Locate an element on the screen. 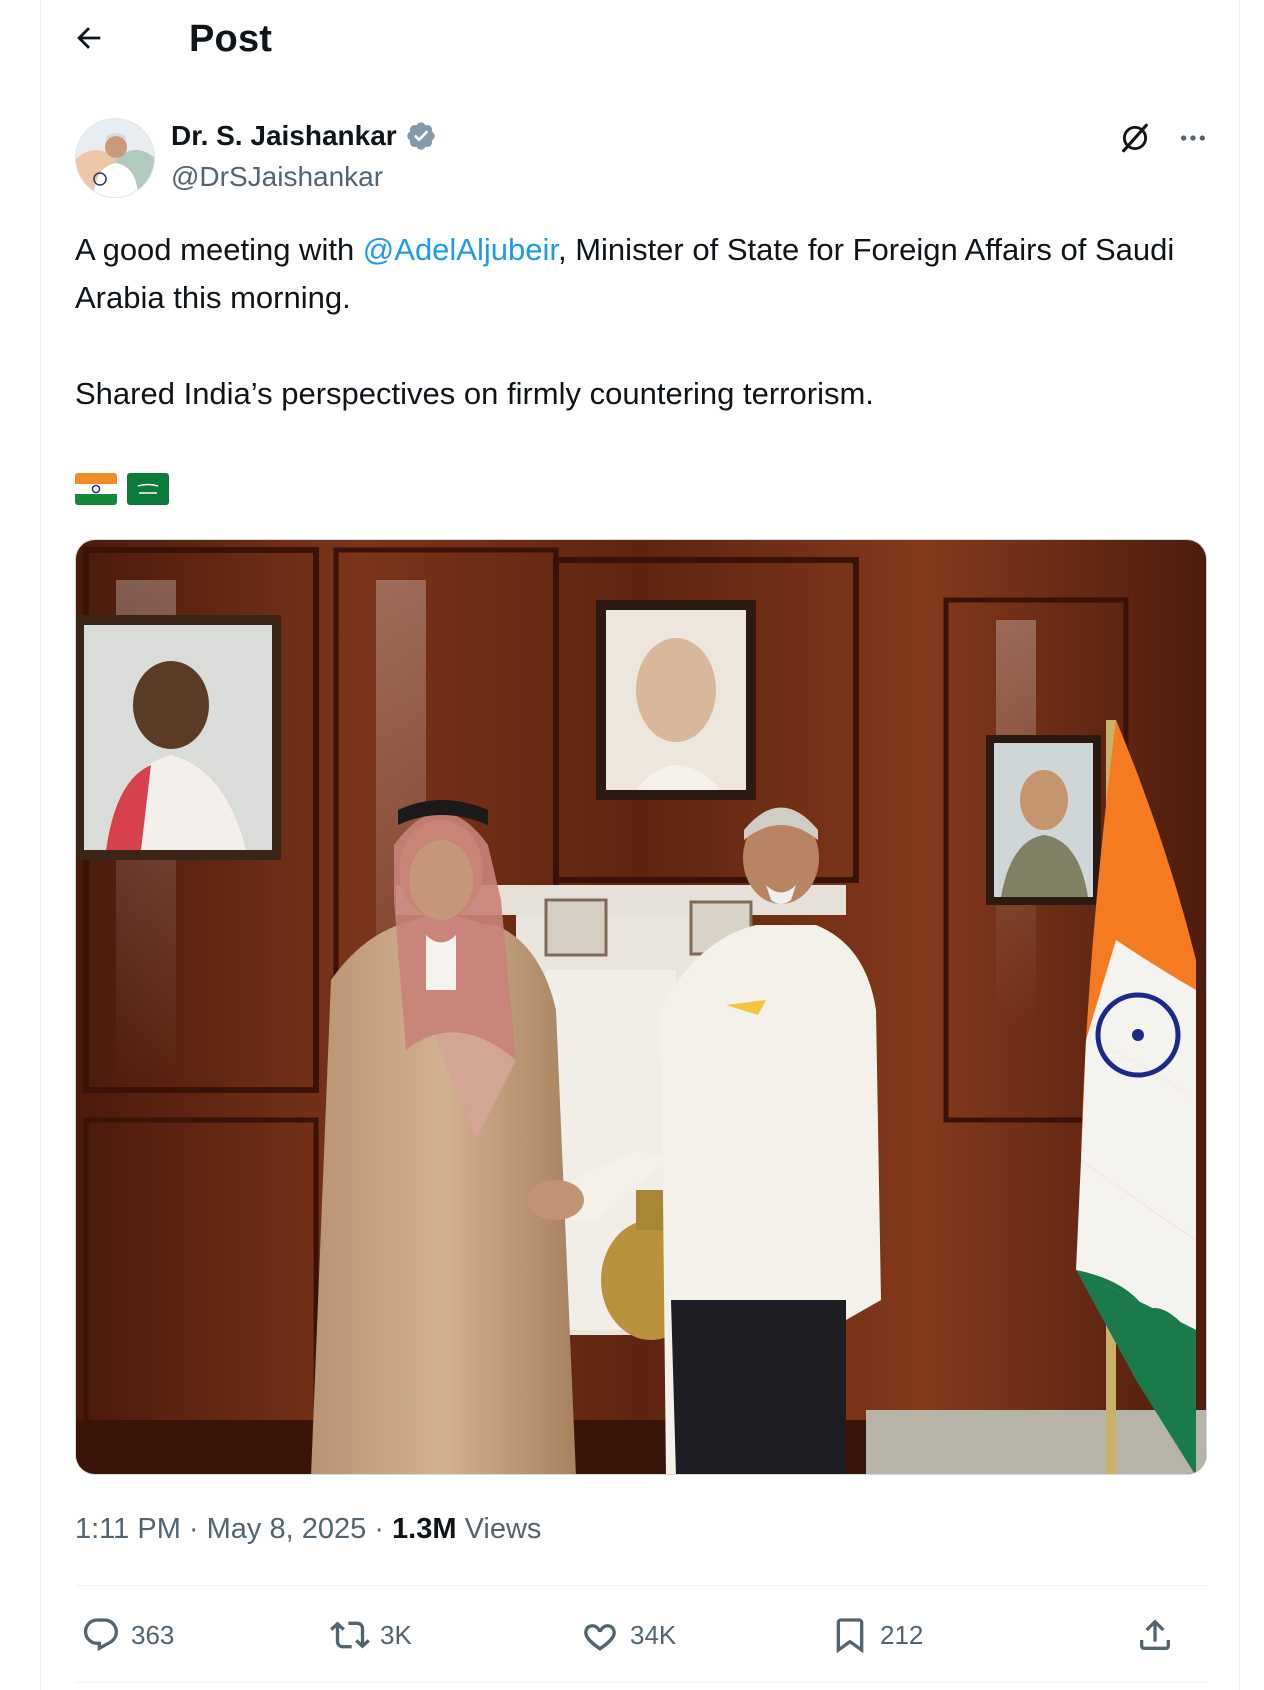  india-flag-icon is located at coordinates (96, 489).